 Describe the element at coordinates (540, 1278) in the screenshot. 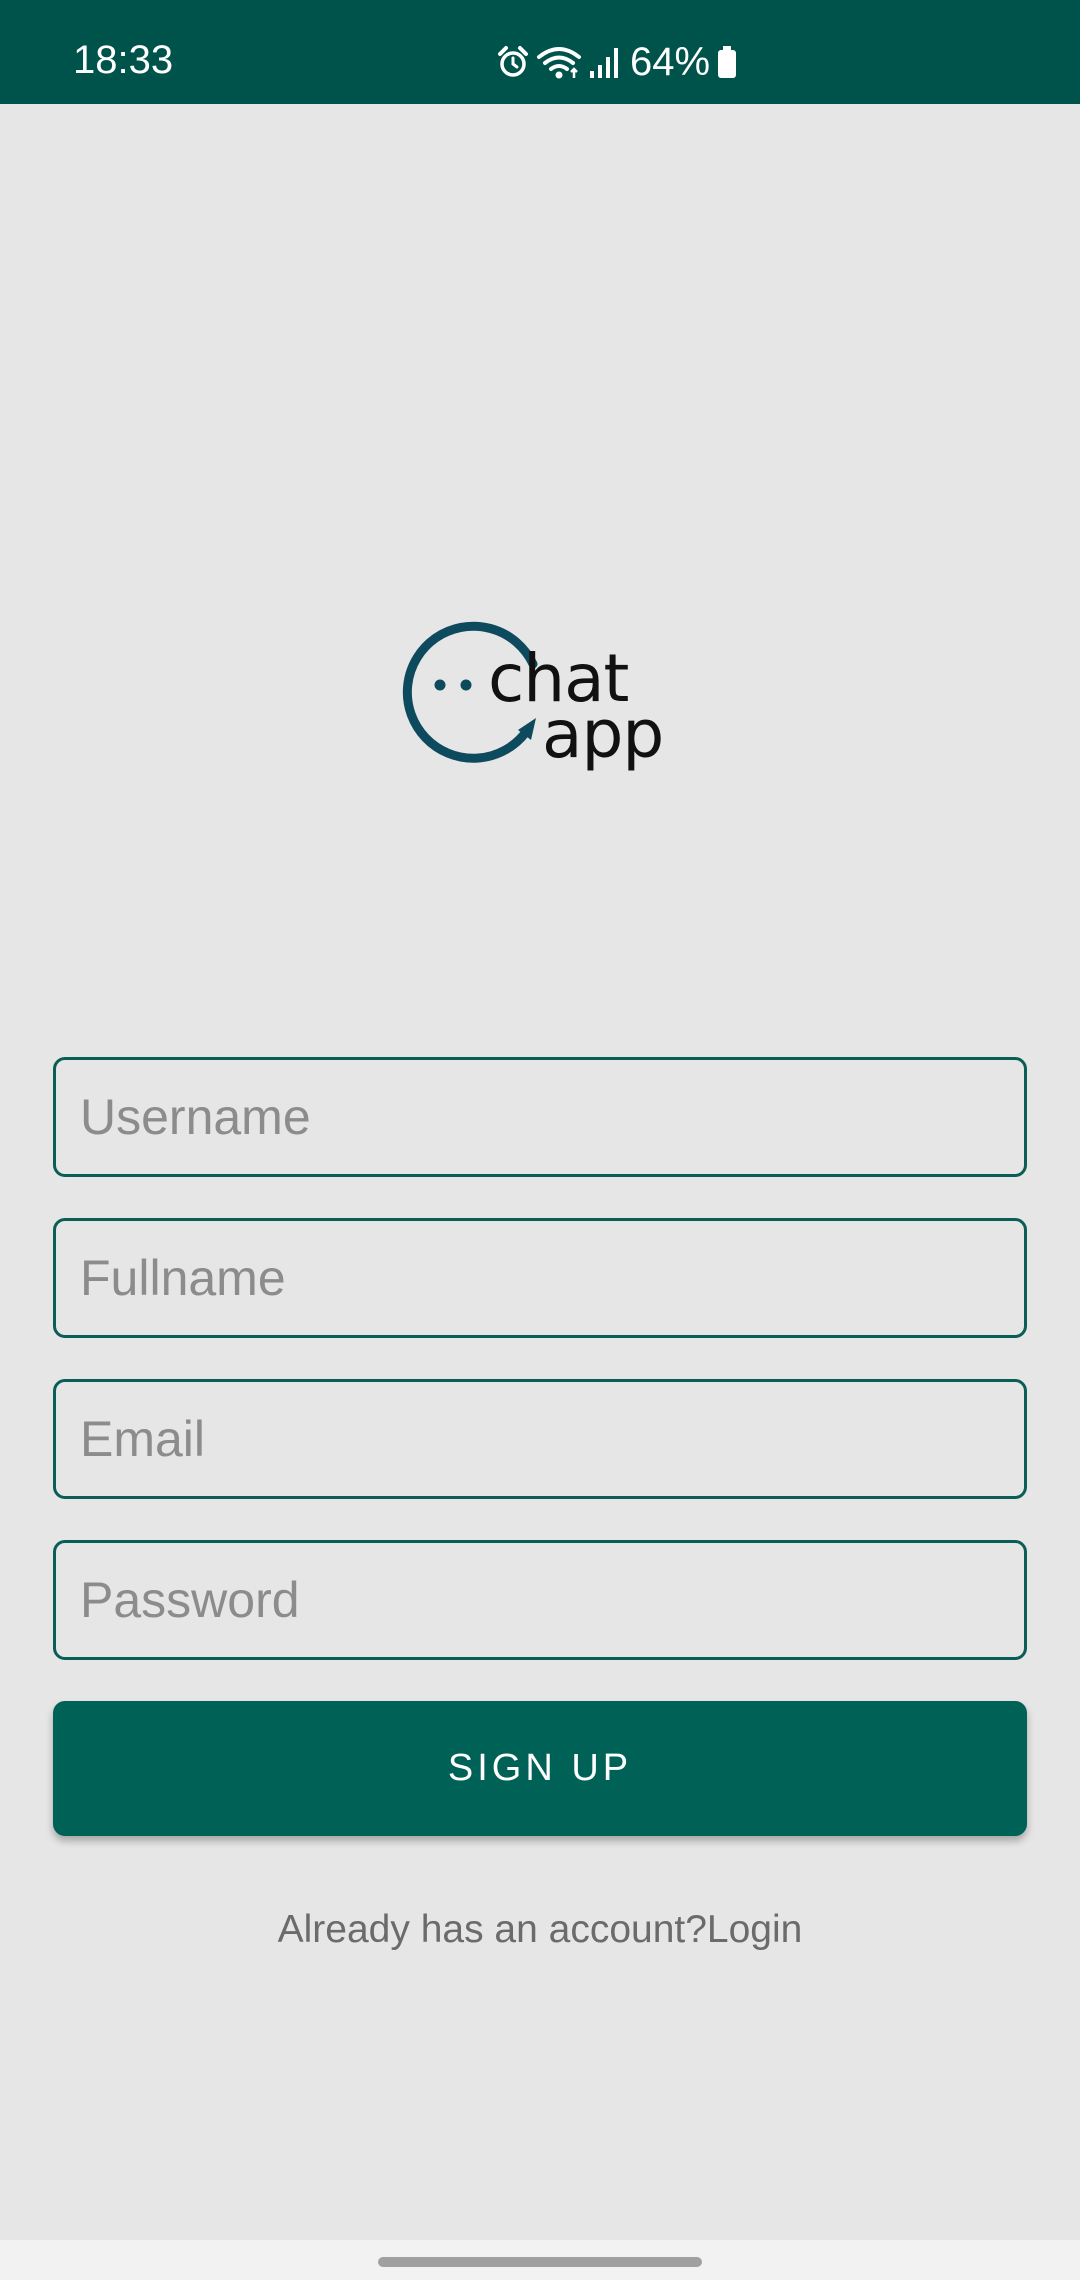

I see `fullname-field` at that location.